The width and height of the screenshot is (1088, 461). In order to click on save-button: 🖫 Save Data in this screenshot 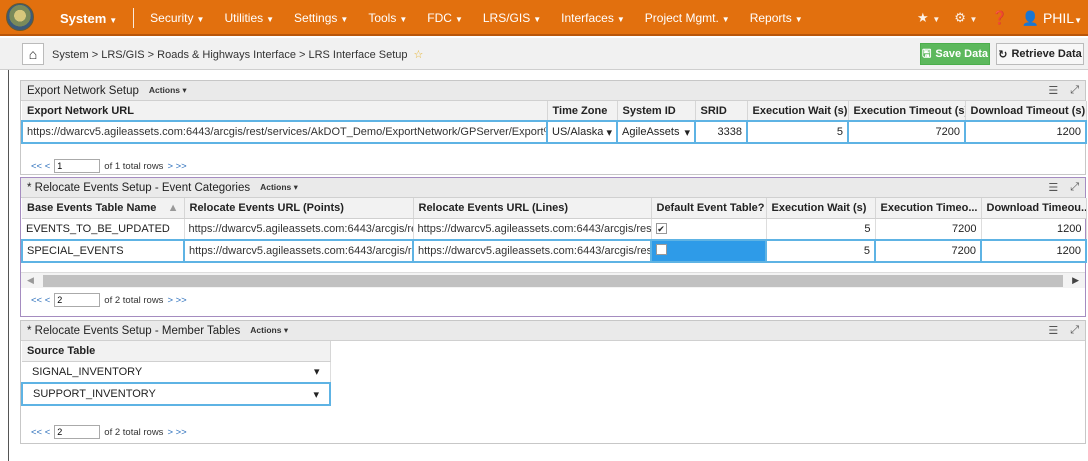, I will do `click(955, 54)`.